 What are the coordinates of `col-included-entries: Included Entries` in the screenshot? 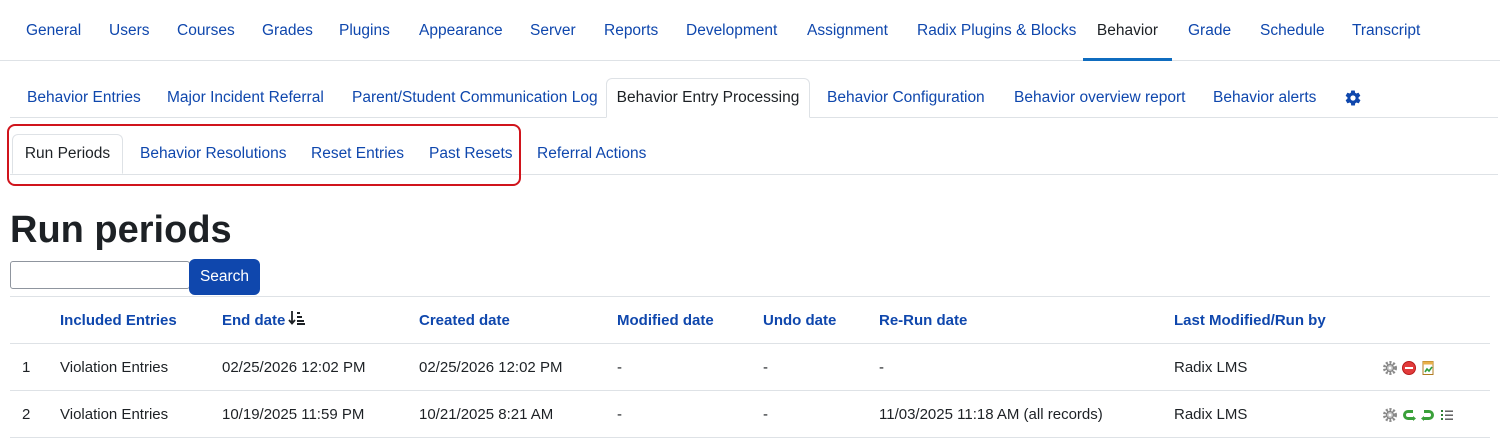 It's located at (118, 320).